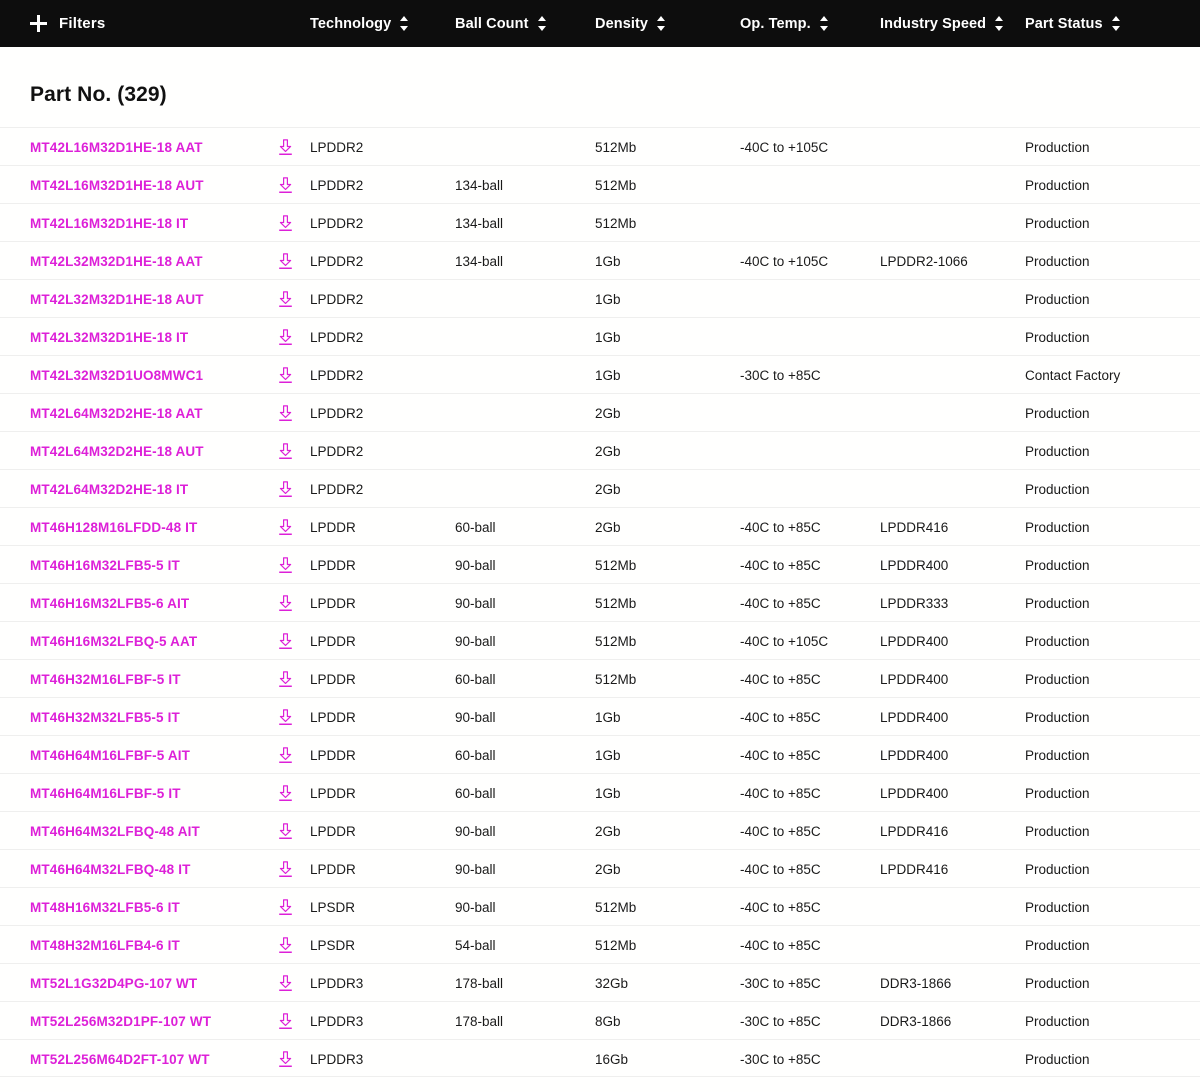 This screenshot has width=1200, height=1092. Describe the element at coordinates (116, 375) in the screenshot. I see `part-number-link: MT42L32M32D1UO8MWC1` at that location.